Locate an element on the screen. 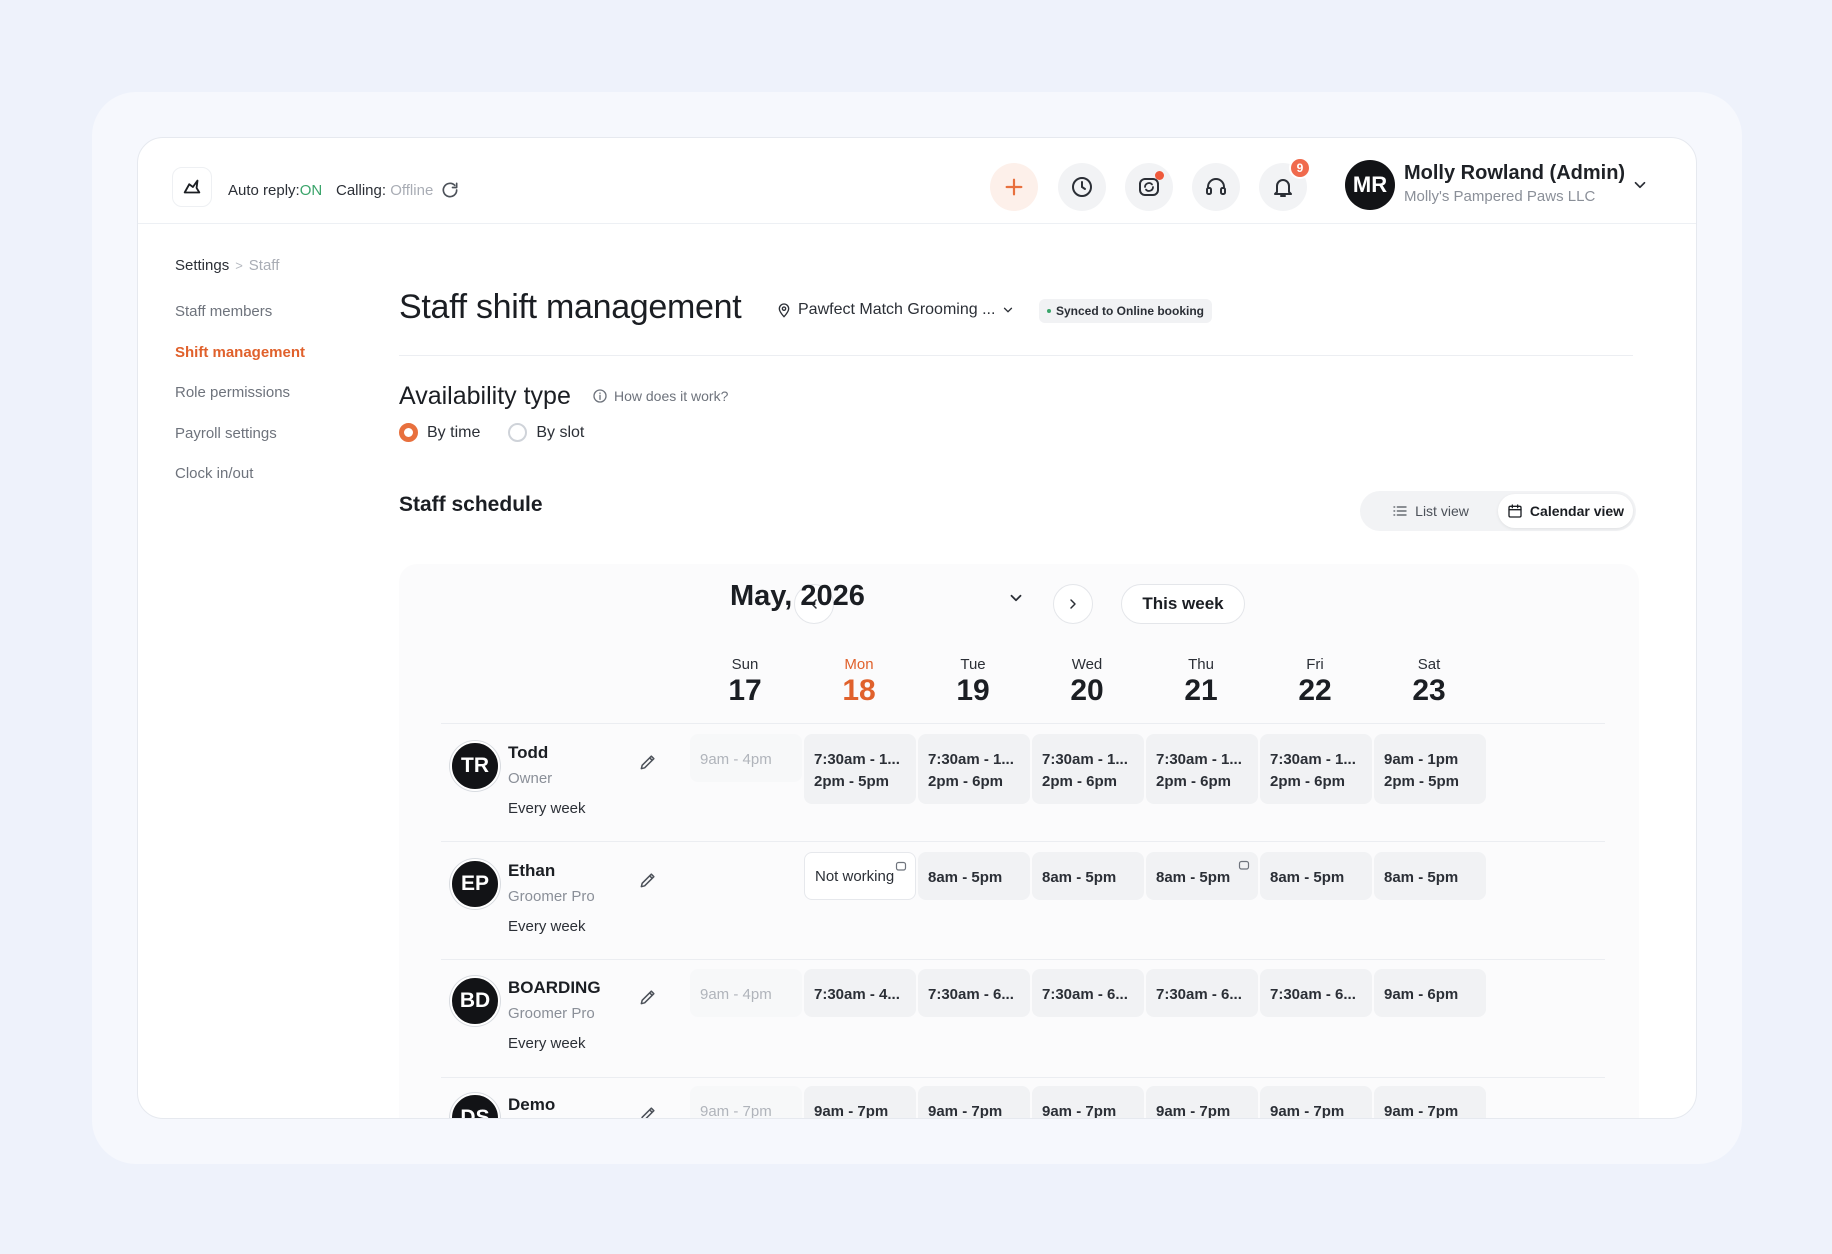 Image resolution: width=1832 pixels, height=1254 pixels. staff-repeat: Every week is located at coordinates (547, 808).